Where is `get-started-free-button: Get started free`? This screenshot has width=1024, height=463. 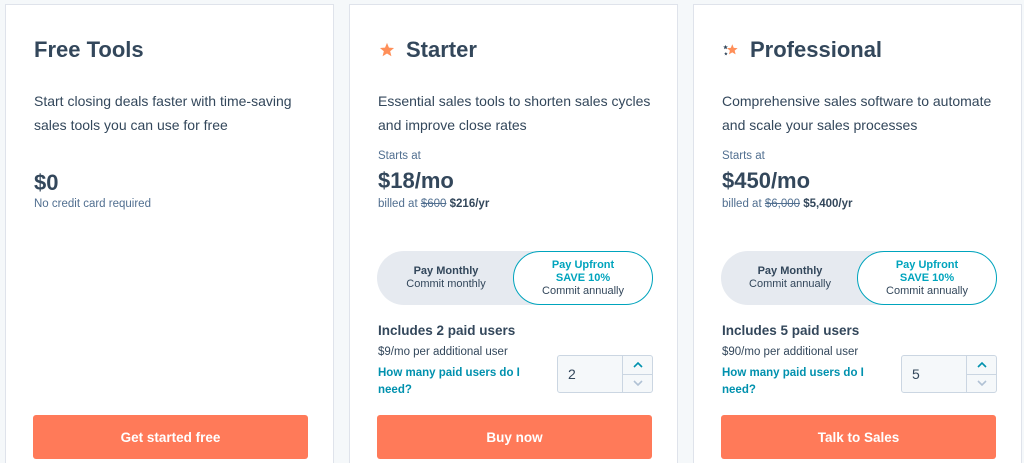
get-started-free-button: Get started free is located at coordinates (170, 437).